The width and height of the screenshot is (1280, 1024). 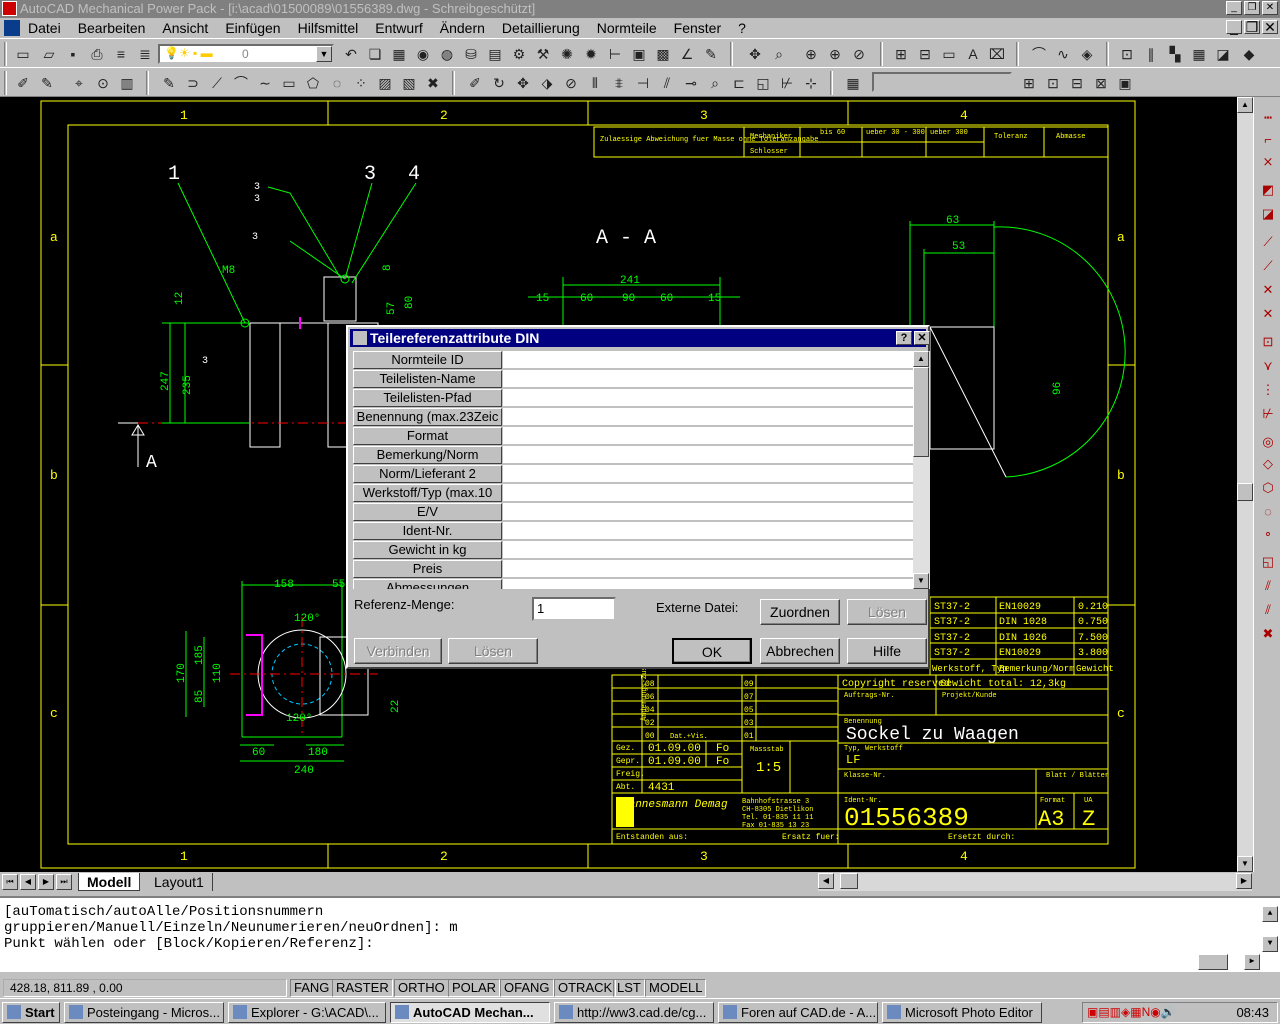 What do you see at coordinates (493, 651) in the screenshot?
I see `release-button: Lösen` at bounding box center [493, 651].